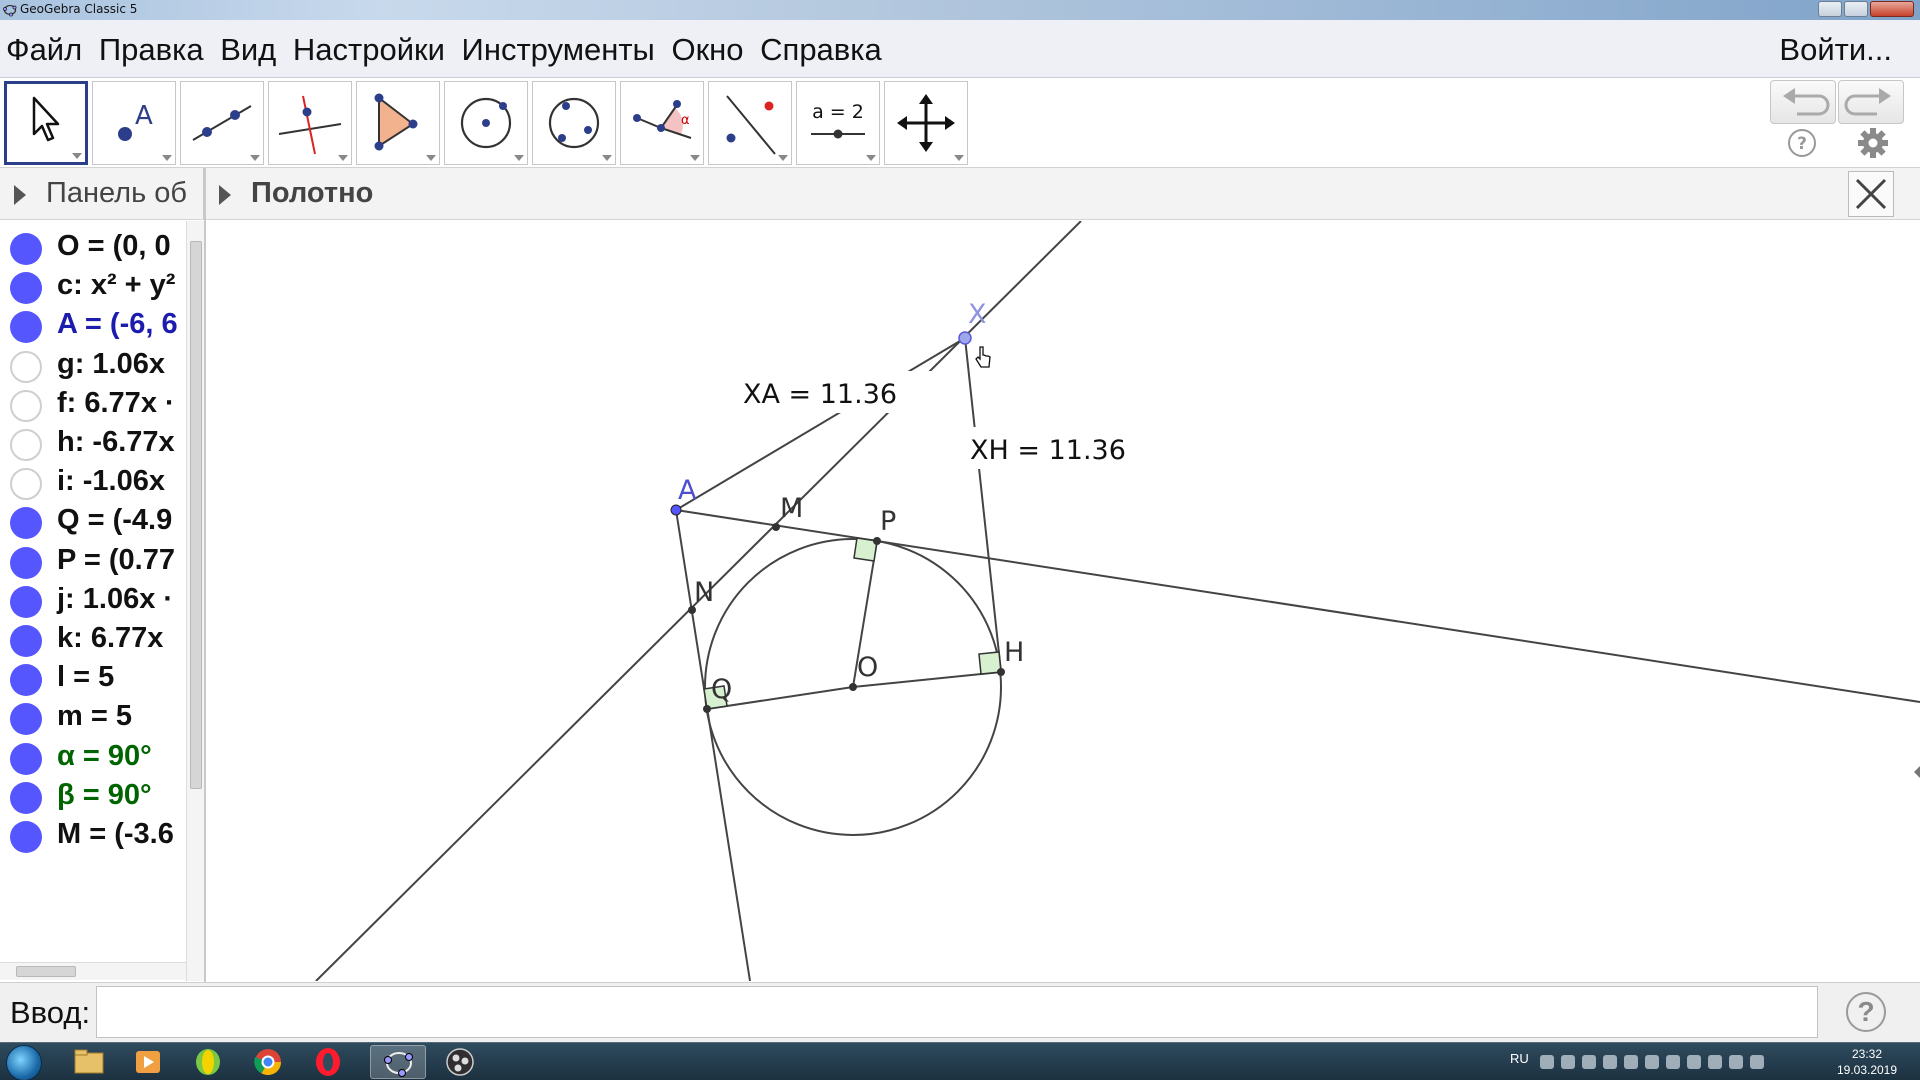 The image size is (1920, 1080). What do you see at coordinates (1871, 102) in the screenshot?
I see `redo-button` at bounding box center [1871, 102].